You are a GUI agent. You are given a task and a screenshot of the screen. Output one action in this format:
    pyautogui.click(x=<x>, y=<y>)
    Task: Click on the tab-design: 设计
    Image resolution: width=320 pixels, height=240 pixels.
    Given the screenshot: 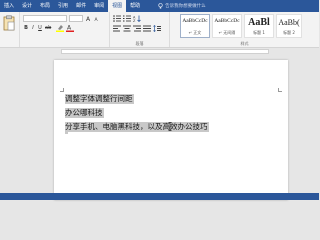 What is the action you would take?
    pyautogui.click(x=27, y=6)
    